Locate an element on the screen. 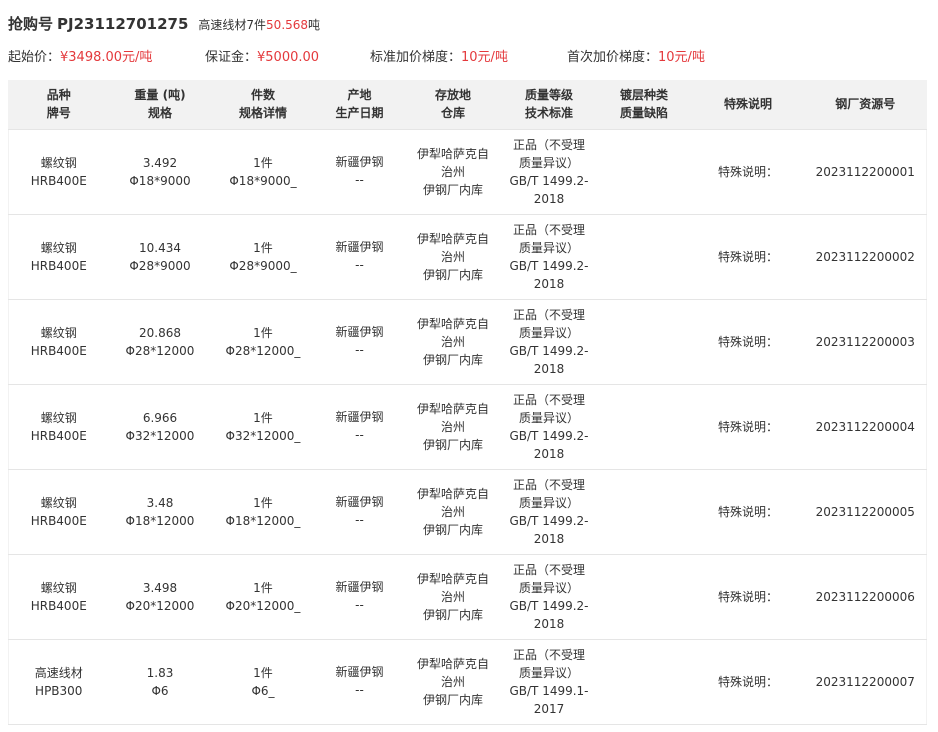  start-price-value: ¥3498.00元/吨 is located at coordinates (106, 57).